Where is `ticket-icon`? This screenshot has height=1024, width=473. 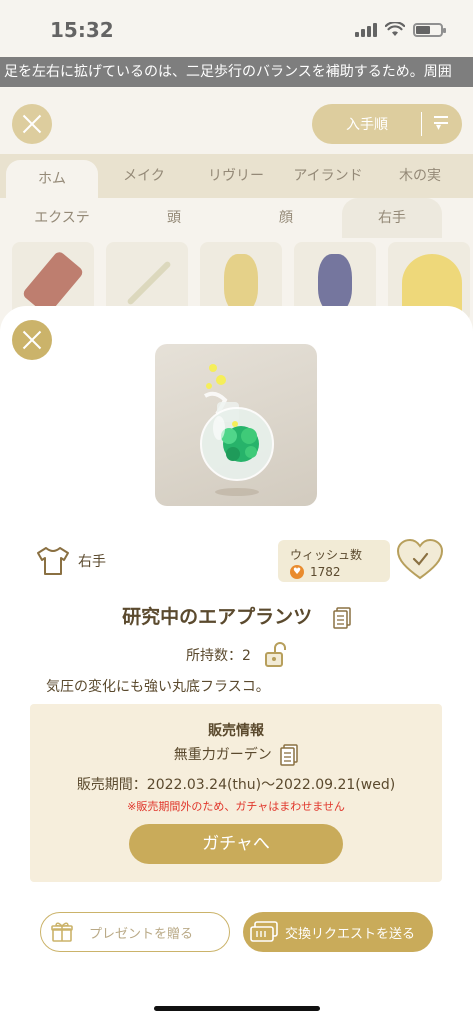 ticket-icon is located at coordinates (264, 931).